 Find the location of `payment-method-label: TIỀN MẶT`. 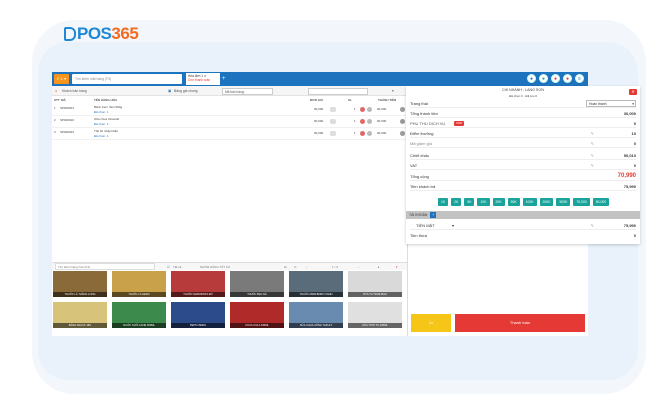

payment-method-label: TIỀN MẶT is located at coordinates (425, 225).